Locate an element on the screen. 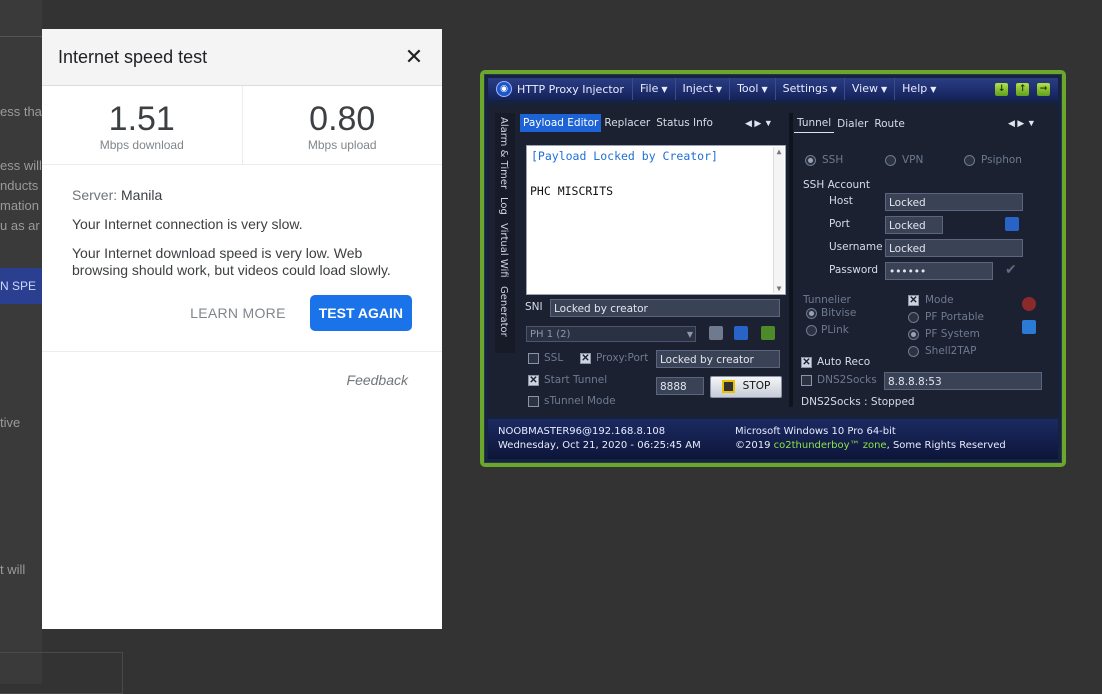 The width and height of the screenshot is (1102, 694). proxy-port-label: Proxy:Port is located at coordinates (622, 358).